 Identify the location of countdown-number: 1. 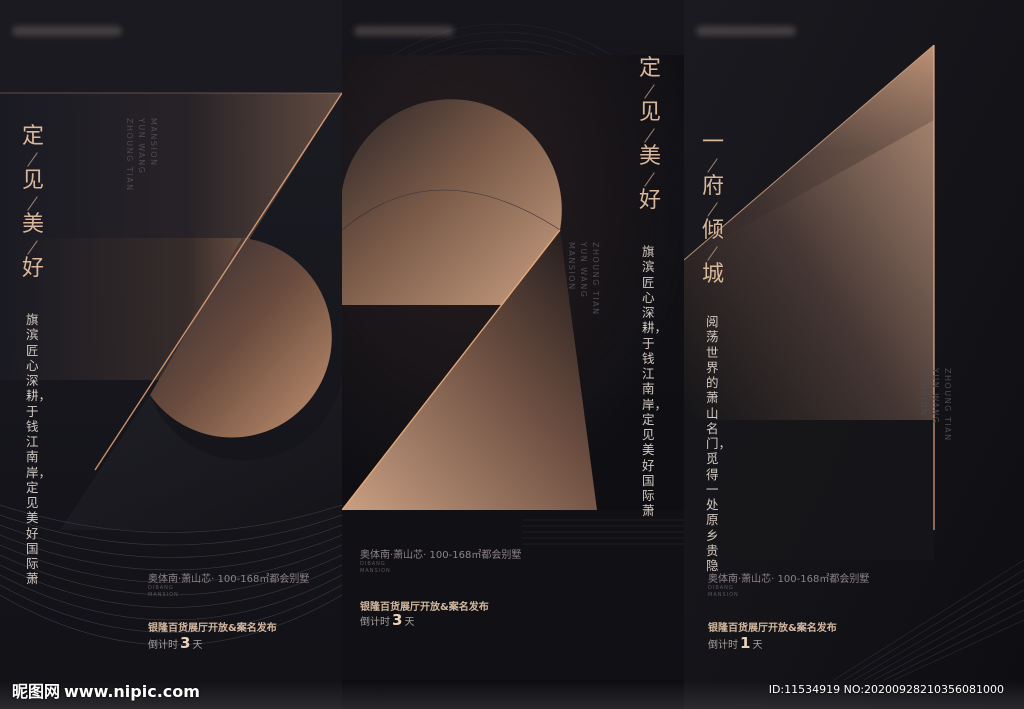
(745, 643).